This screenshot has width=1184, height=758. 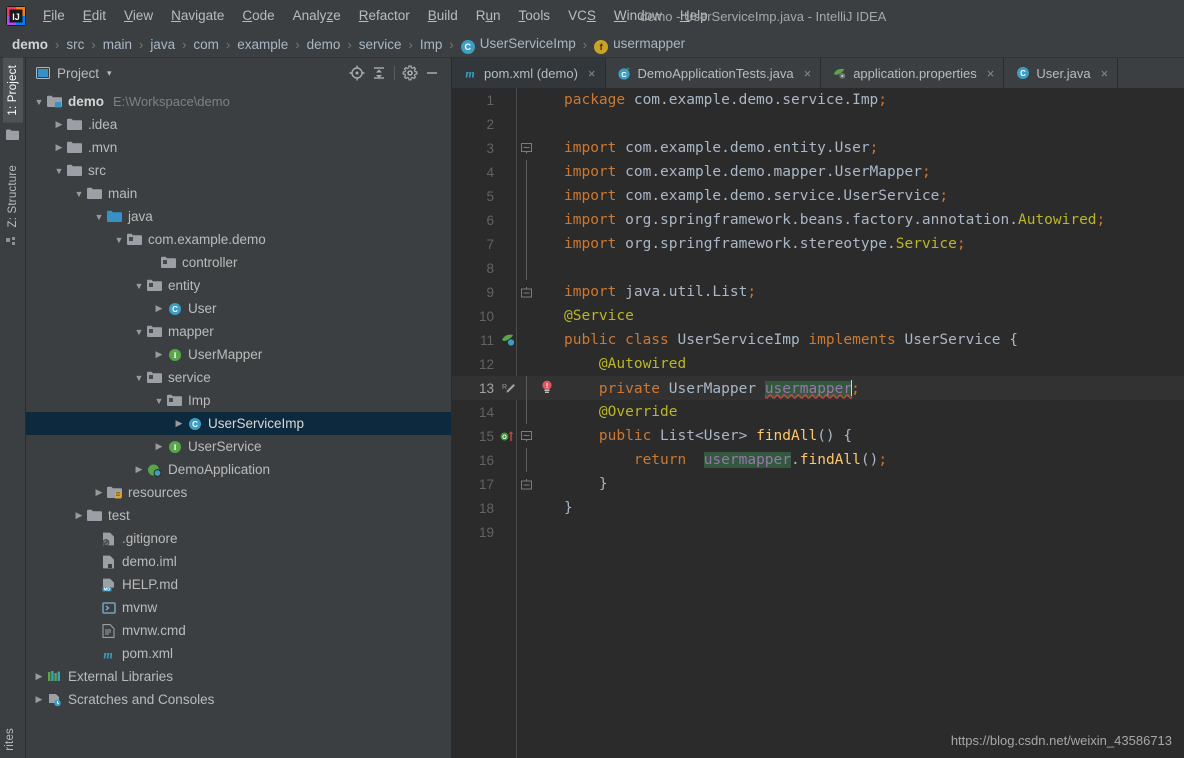 What do you see at coordinates (238, 308) in the screenshot?
I see `tree-node-user-class: ▶ C User` at bounding box center [238, 308].